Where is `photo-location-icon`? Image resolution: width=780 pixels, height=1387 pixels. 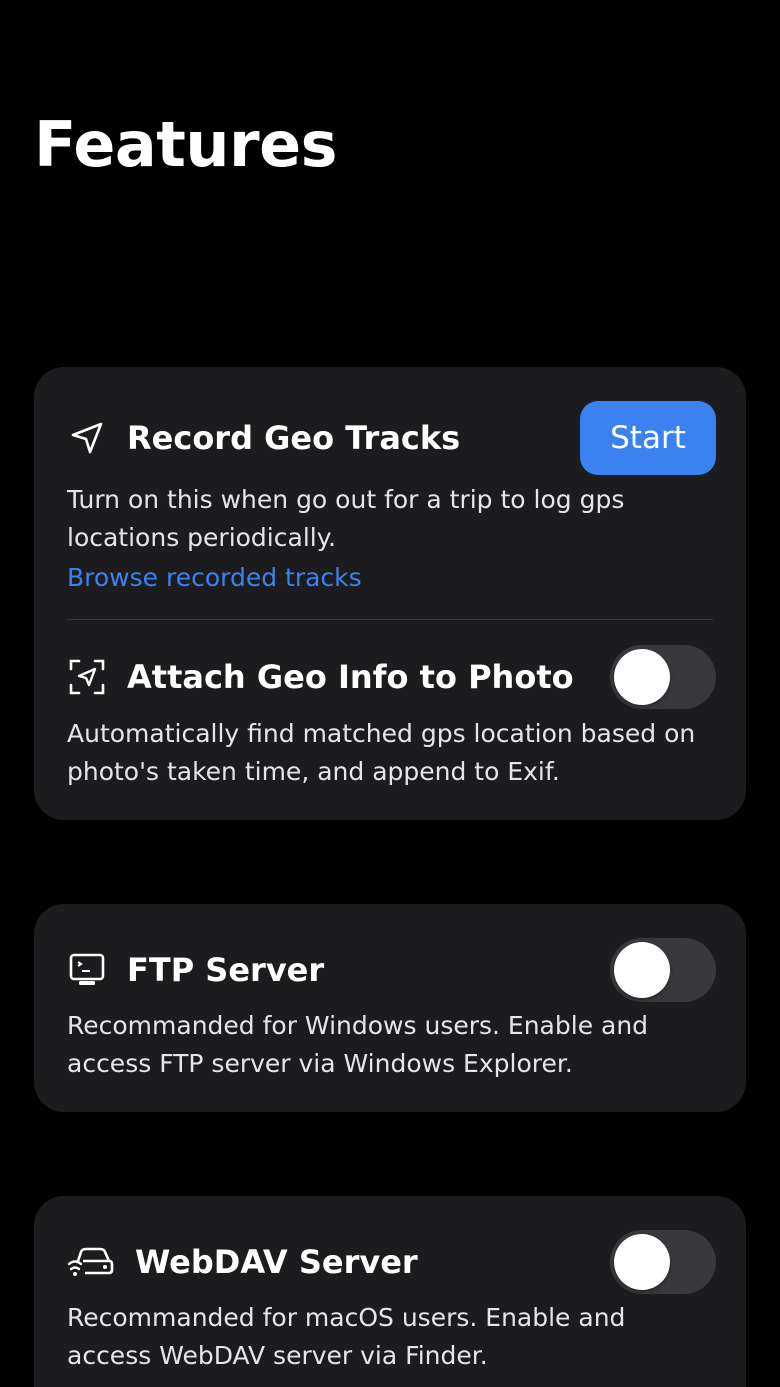 photo-location-icon is located at coordinates (87, 677).